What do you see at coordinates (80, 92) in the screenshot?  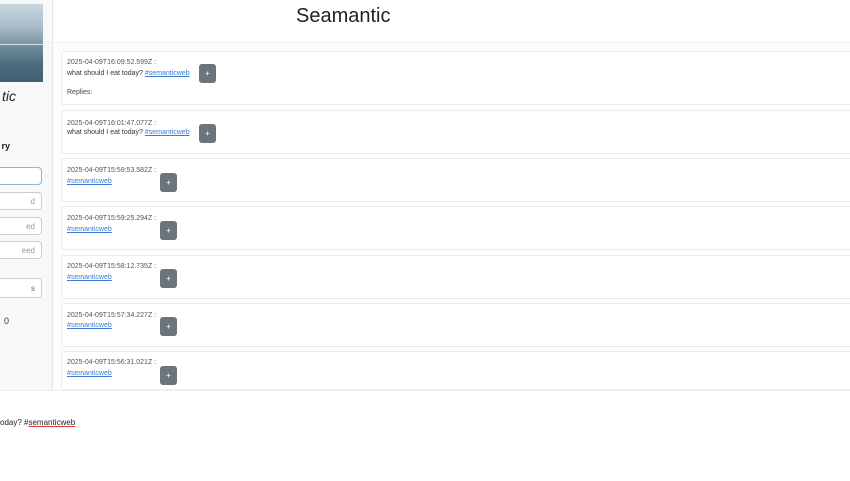 I see `replies-label: Replies:` at bounding box center [80, 92].